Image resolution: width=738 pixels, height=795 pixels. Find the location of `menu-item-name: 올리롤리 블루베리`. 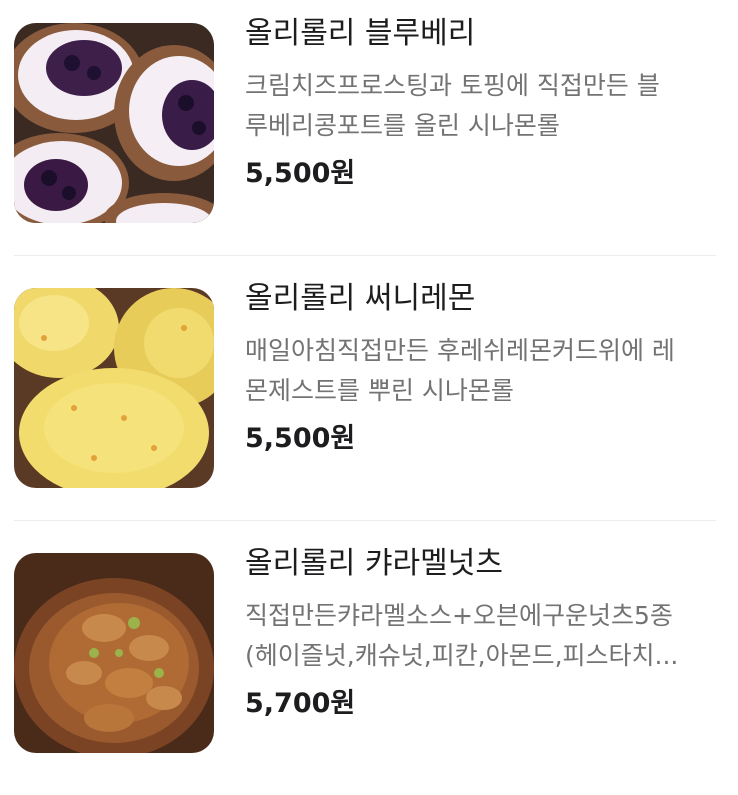

menu-item-name: 올리롤리 블루베리 is located at coordinates (360, 33).